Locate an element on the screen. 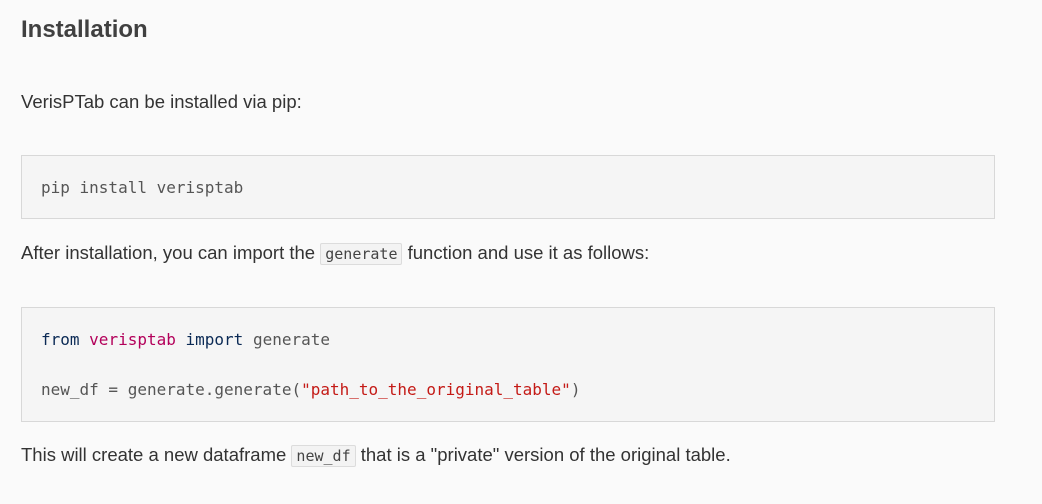 The height and width of the screenshot is (504, 1042). call-suffix: ) is located at coordinates (575, 389).